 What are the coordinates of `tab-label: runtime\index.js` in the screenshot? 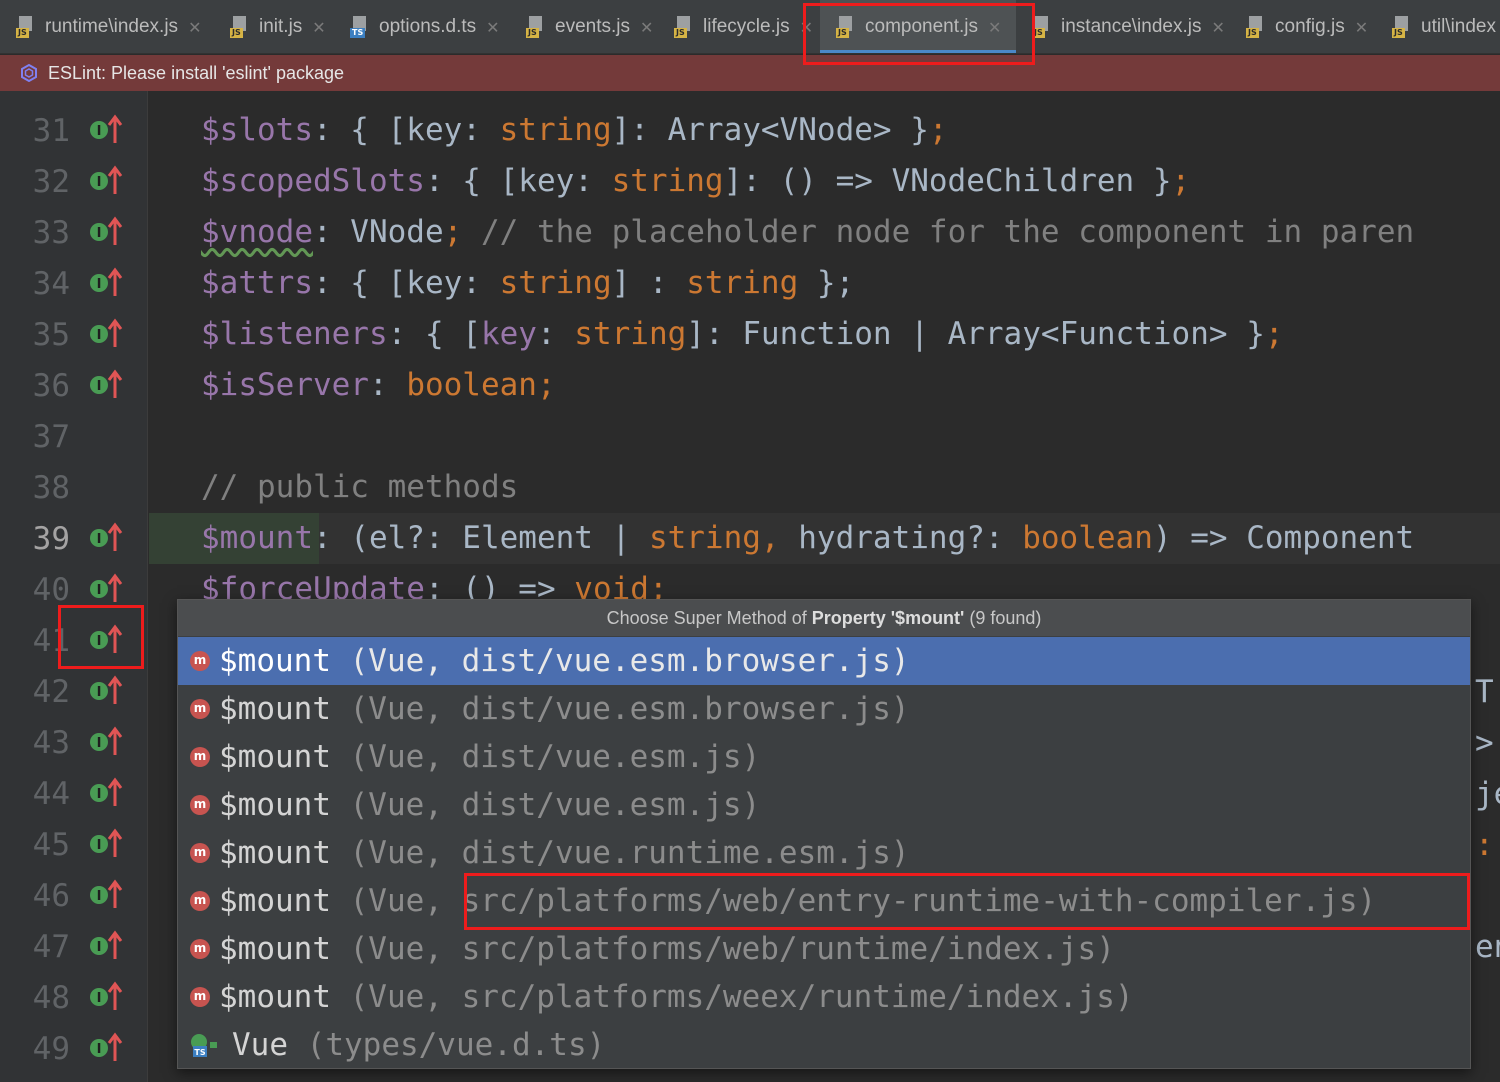 It's located at (112, 26).